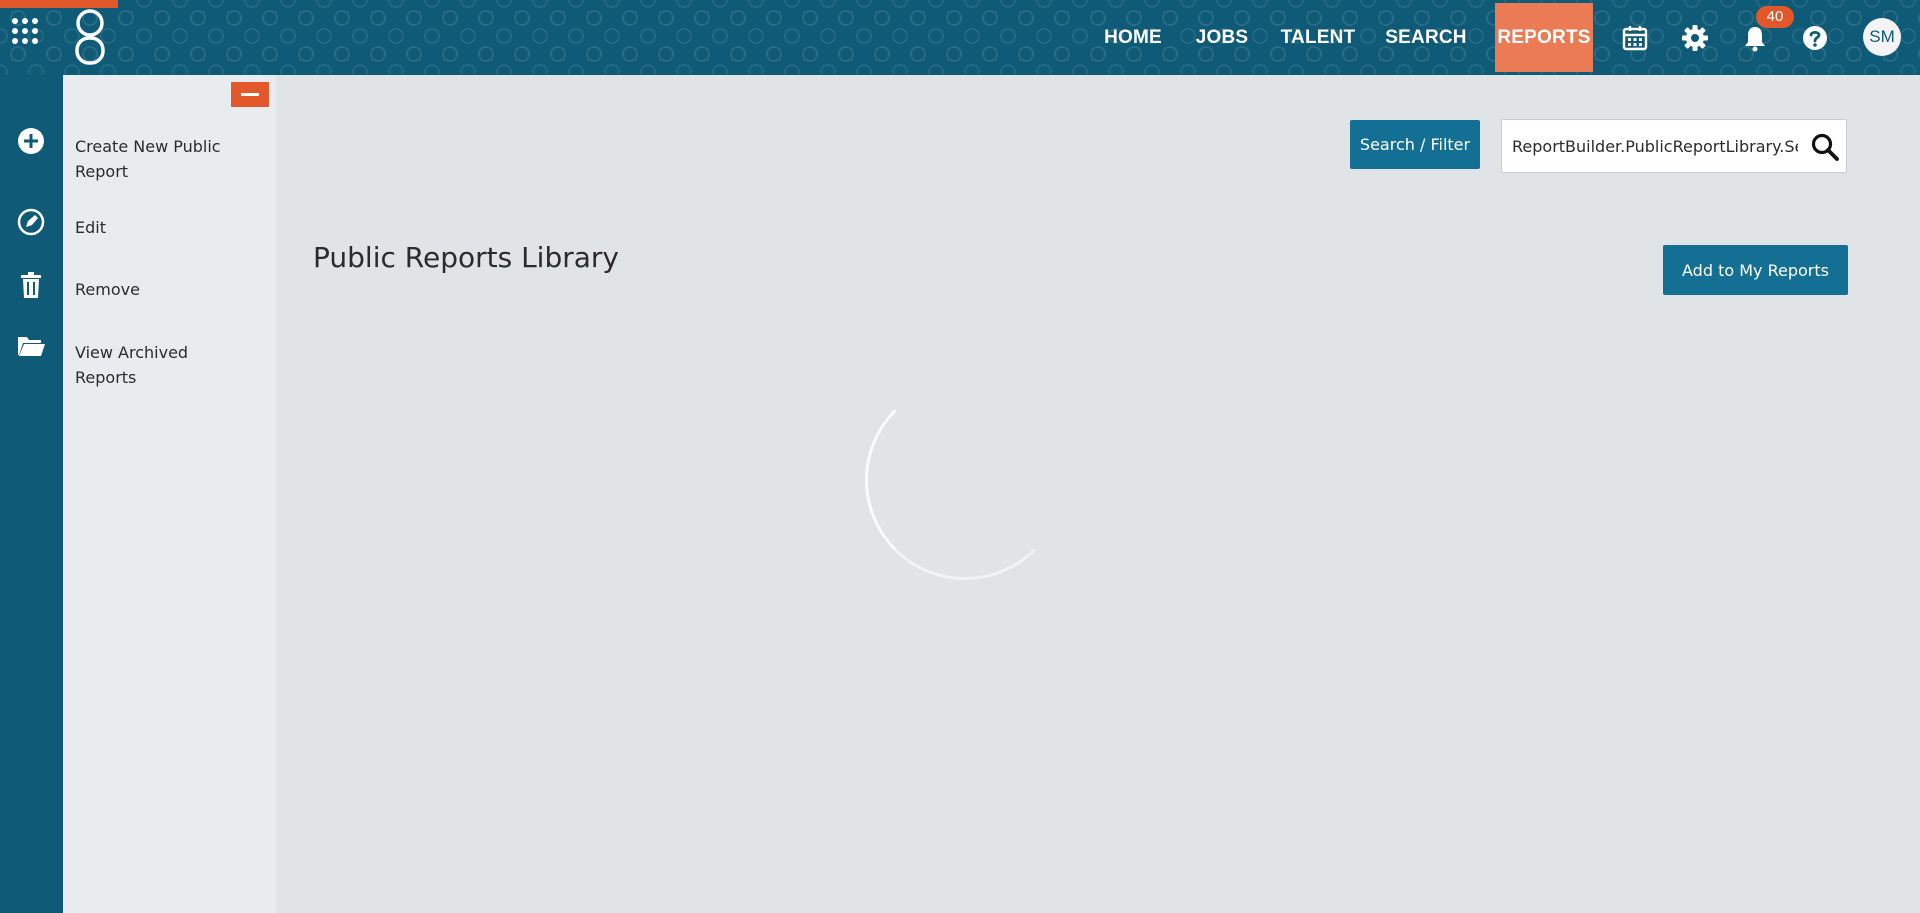 This screenshot has width=1920, height=913. What do you see at coordinates (150, 365) in the screenshot?
I see `sidebar-item-view-archived-reports: View Archived Reports` at bounding box center [150, 365].